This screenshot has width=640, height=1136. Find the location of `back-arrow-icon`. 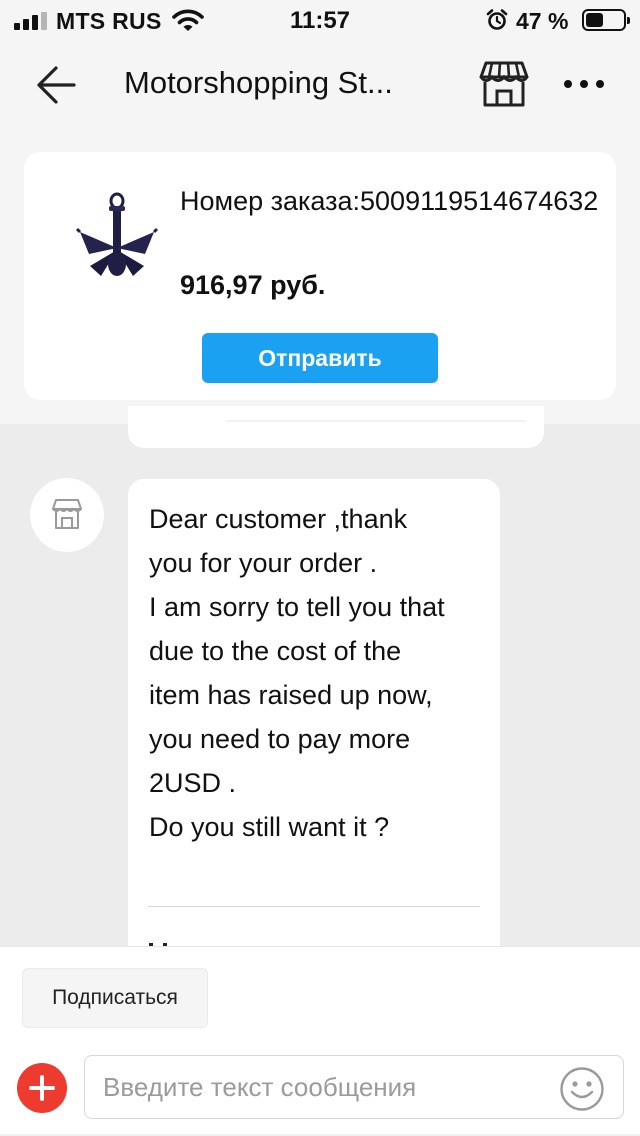

back-arrow-icon is located at coordinates (57, 85).